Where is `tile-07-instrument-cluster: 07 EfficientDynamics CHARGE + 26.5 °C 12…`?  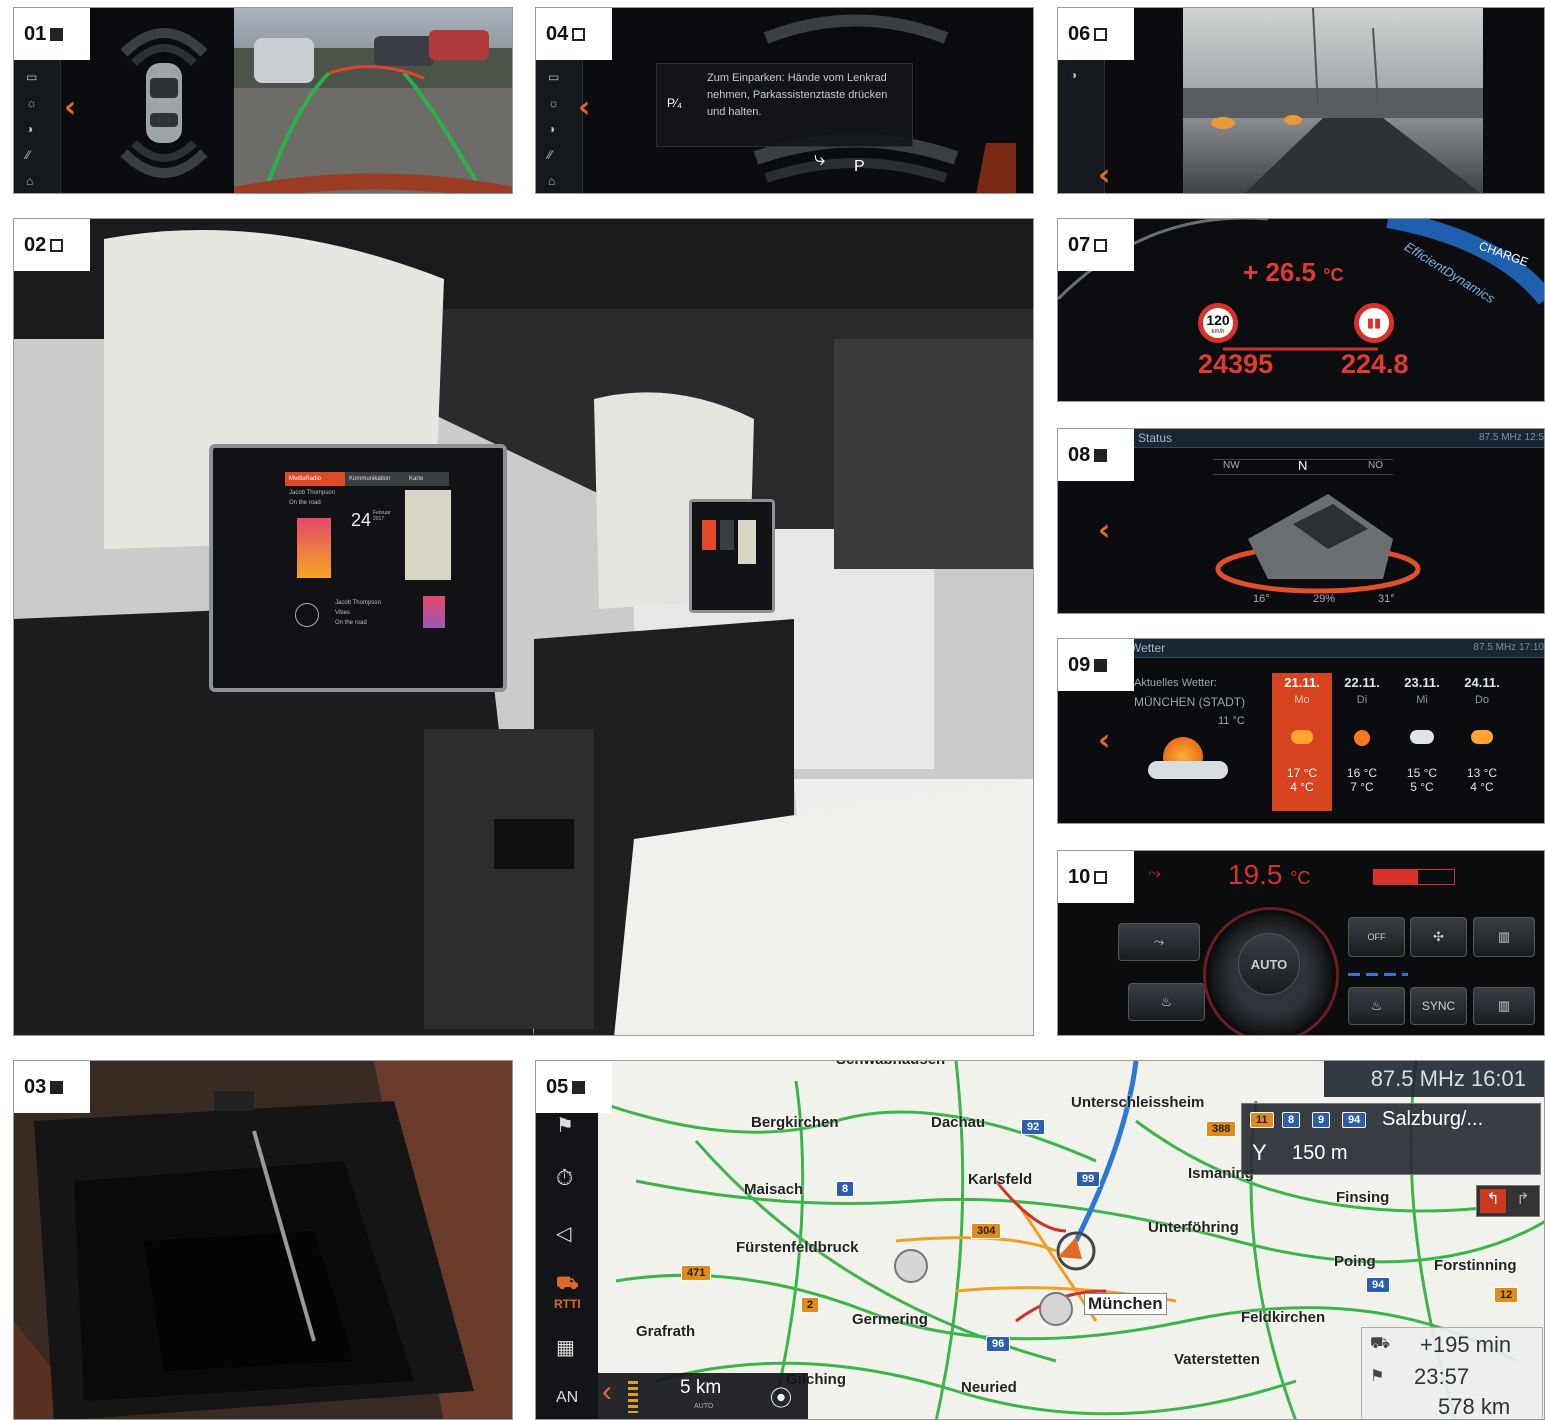 tile-07-instrument-cluster: 07 EfficientDynamics CHARGE + 26.5 °C 12… is located at coordinates (1301, 310).